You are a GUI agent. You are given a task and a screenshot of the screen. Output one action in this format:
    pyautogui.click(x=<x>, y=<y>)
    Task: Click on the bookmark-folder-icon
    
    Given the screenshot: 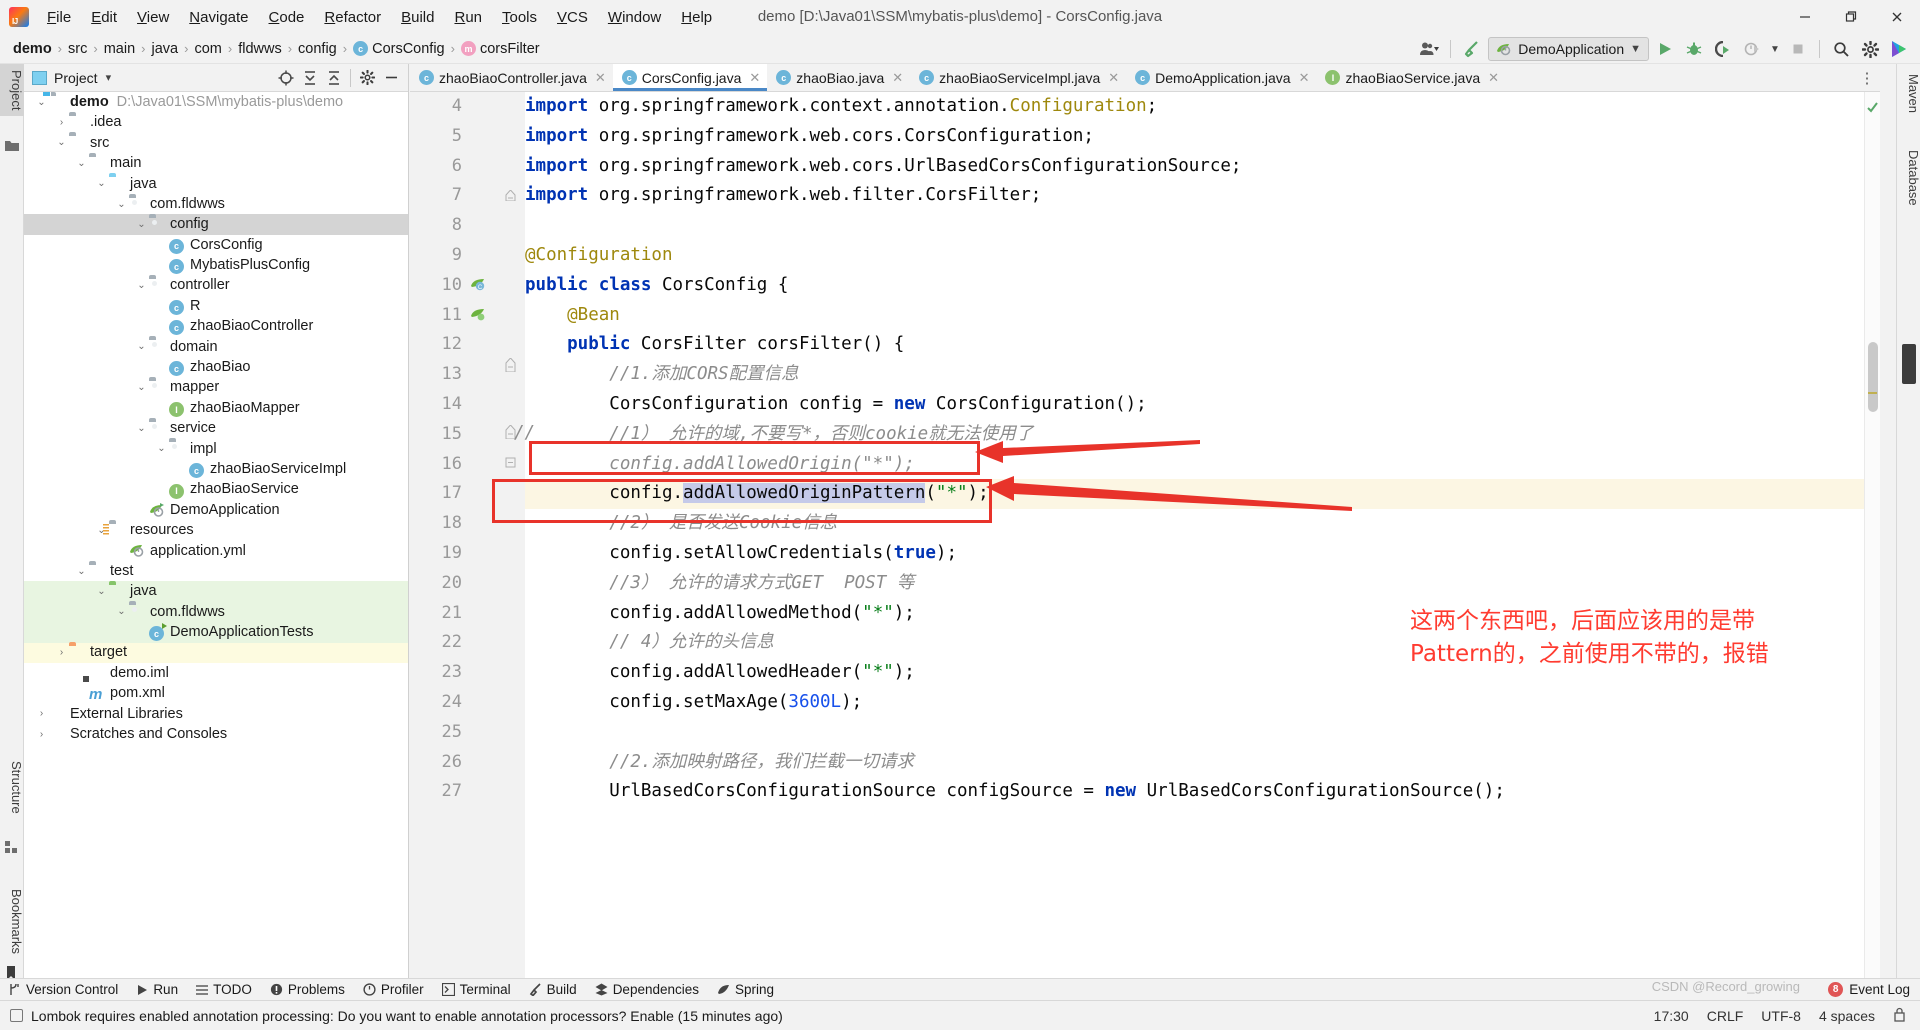 What is the action you would take?
    pyautogui.click(x=12, y=146)
    